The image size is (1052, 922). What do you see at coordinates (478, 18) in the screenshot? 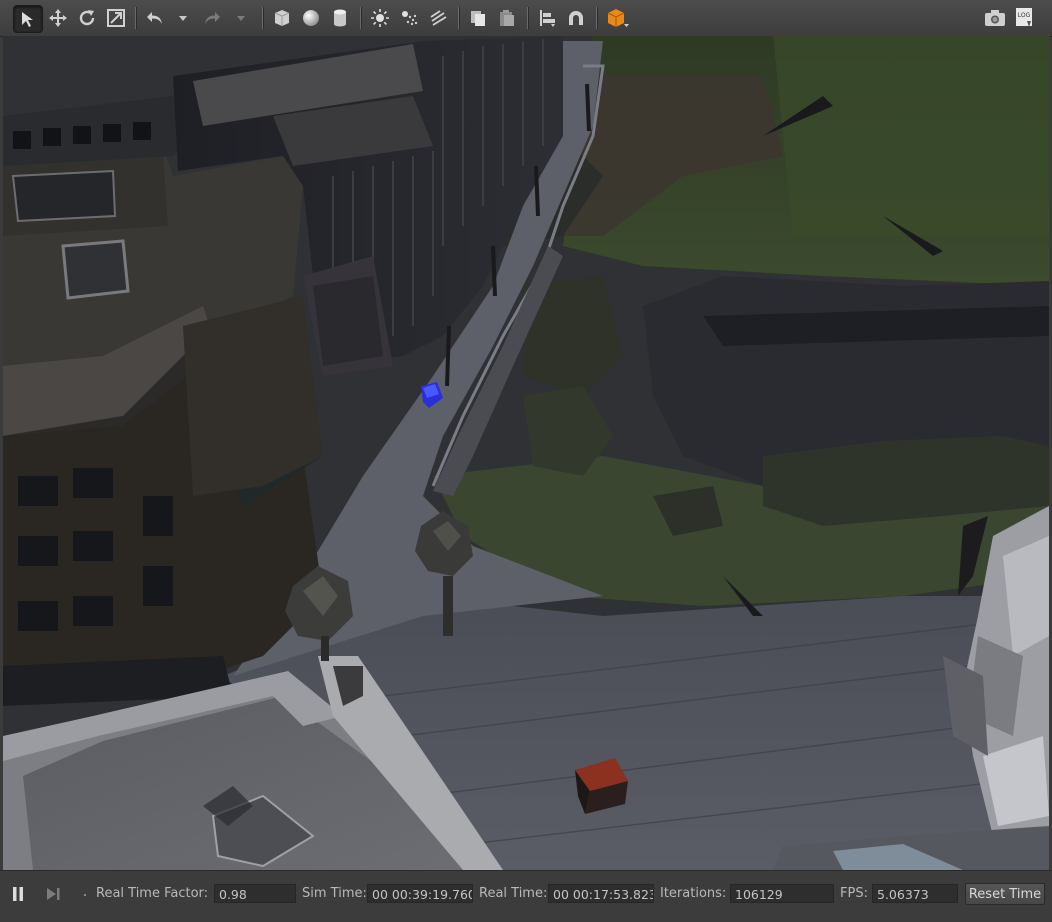
I see `copy-icon` at bounding box center [478, 18].